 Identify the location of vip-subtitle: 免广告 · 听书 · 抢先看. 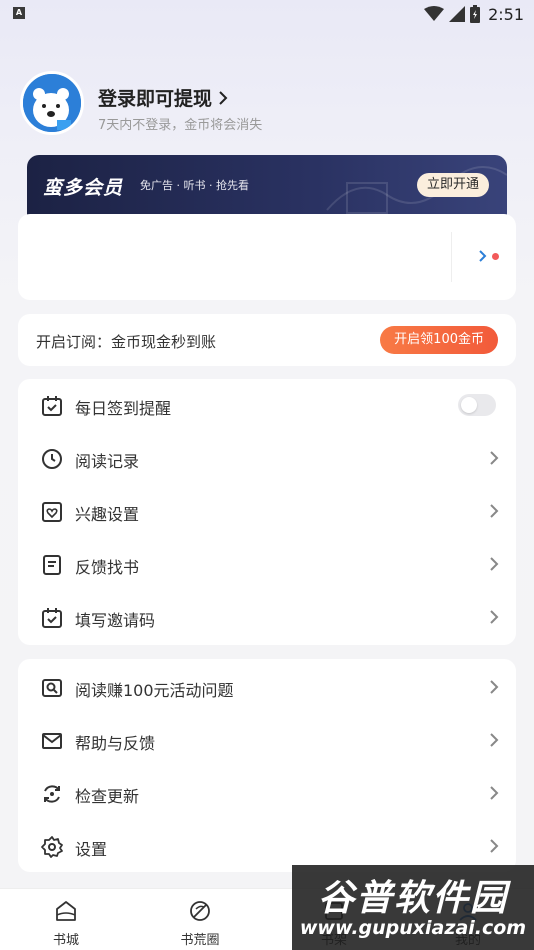
(194, 185).